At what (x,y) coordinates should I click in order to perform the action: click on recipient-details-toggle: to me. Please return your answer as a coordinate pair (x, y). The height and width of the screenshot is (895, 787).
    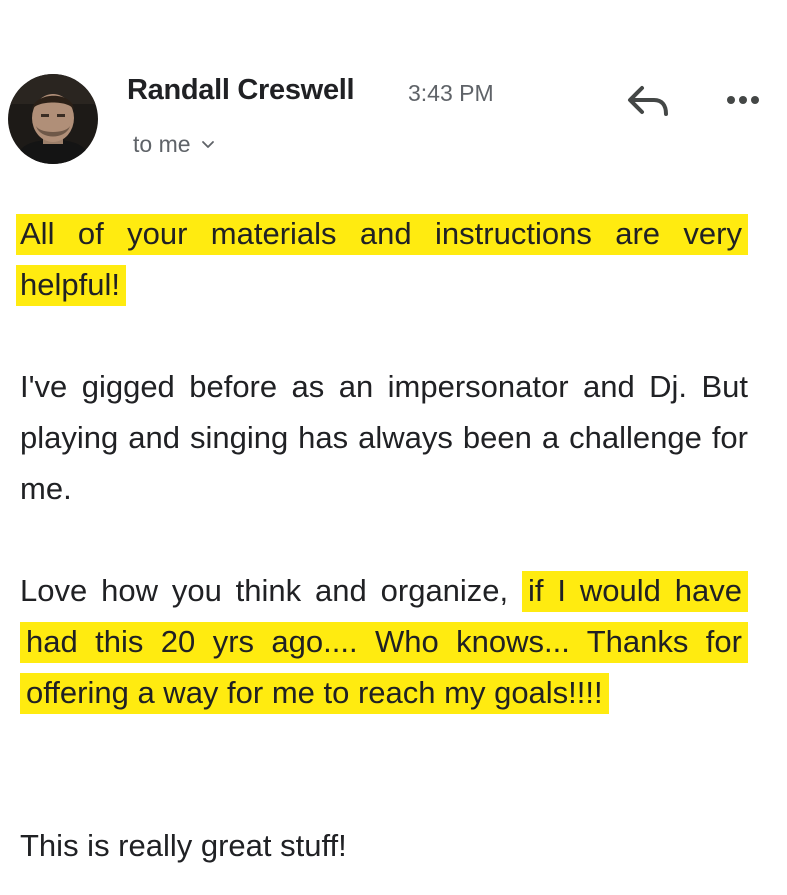
    Looking at the image, I should click on (174, 144).